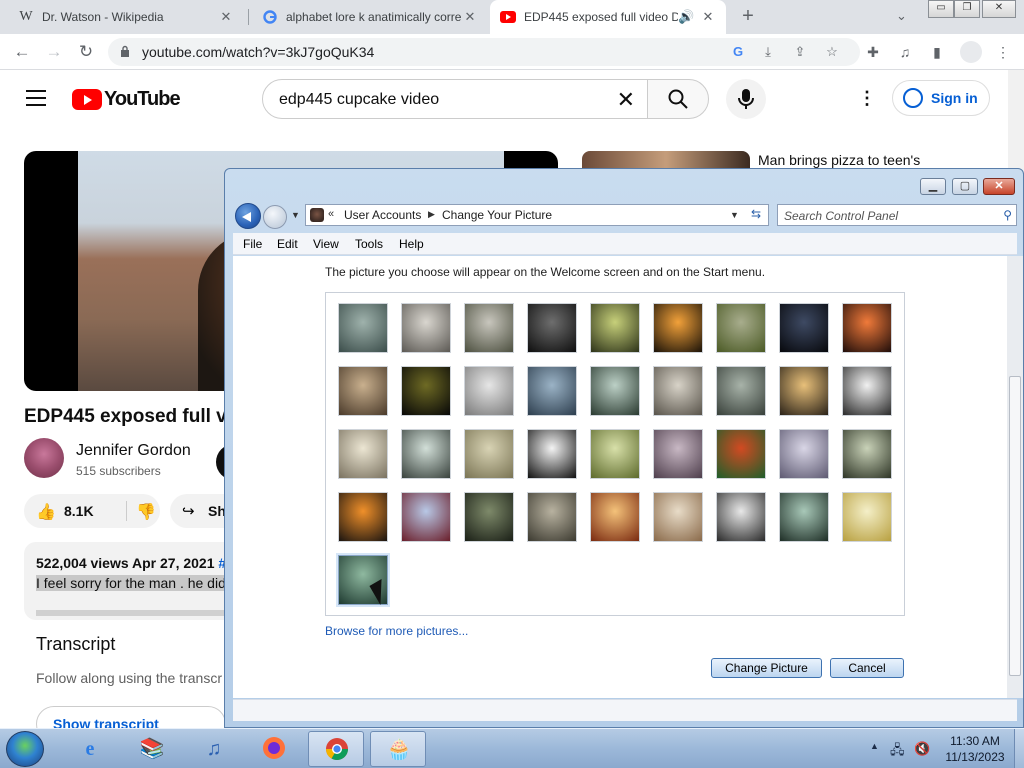 This screenshot has height=768, width=1024. Describe the element at coordinates (1019, 748) in the screenshot. I see `show-desktop-button` at that location.